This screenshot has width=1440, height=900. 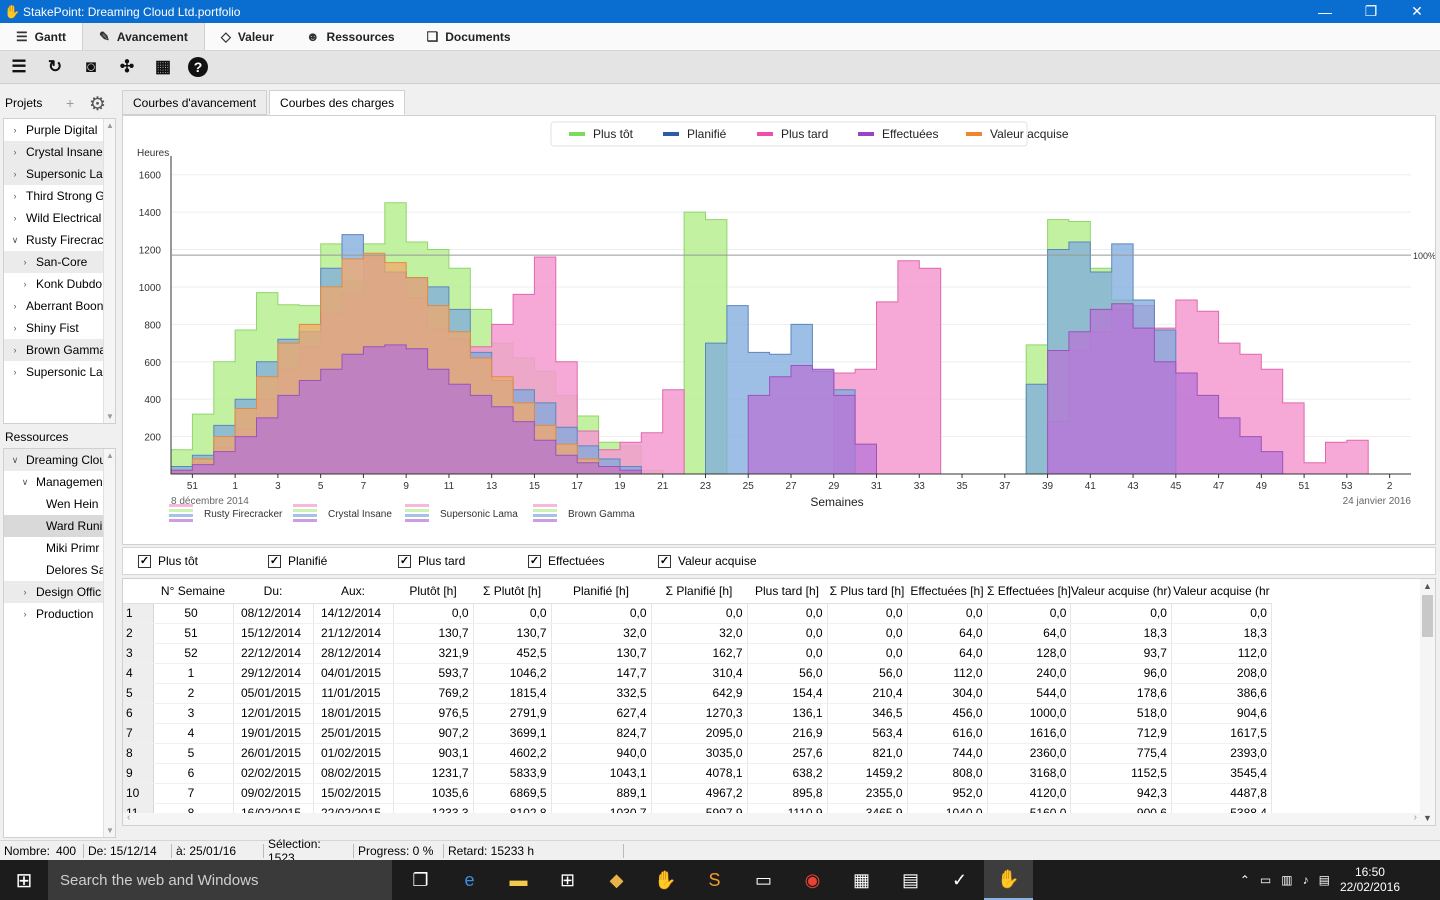 What do you see at coordinates (59, 592) in the screenshot?
I see `tree-item: › Design Offic` at bounding box center [59, 592].